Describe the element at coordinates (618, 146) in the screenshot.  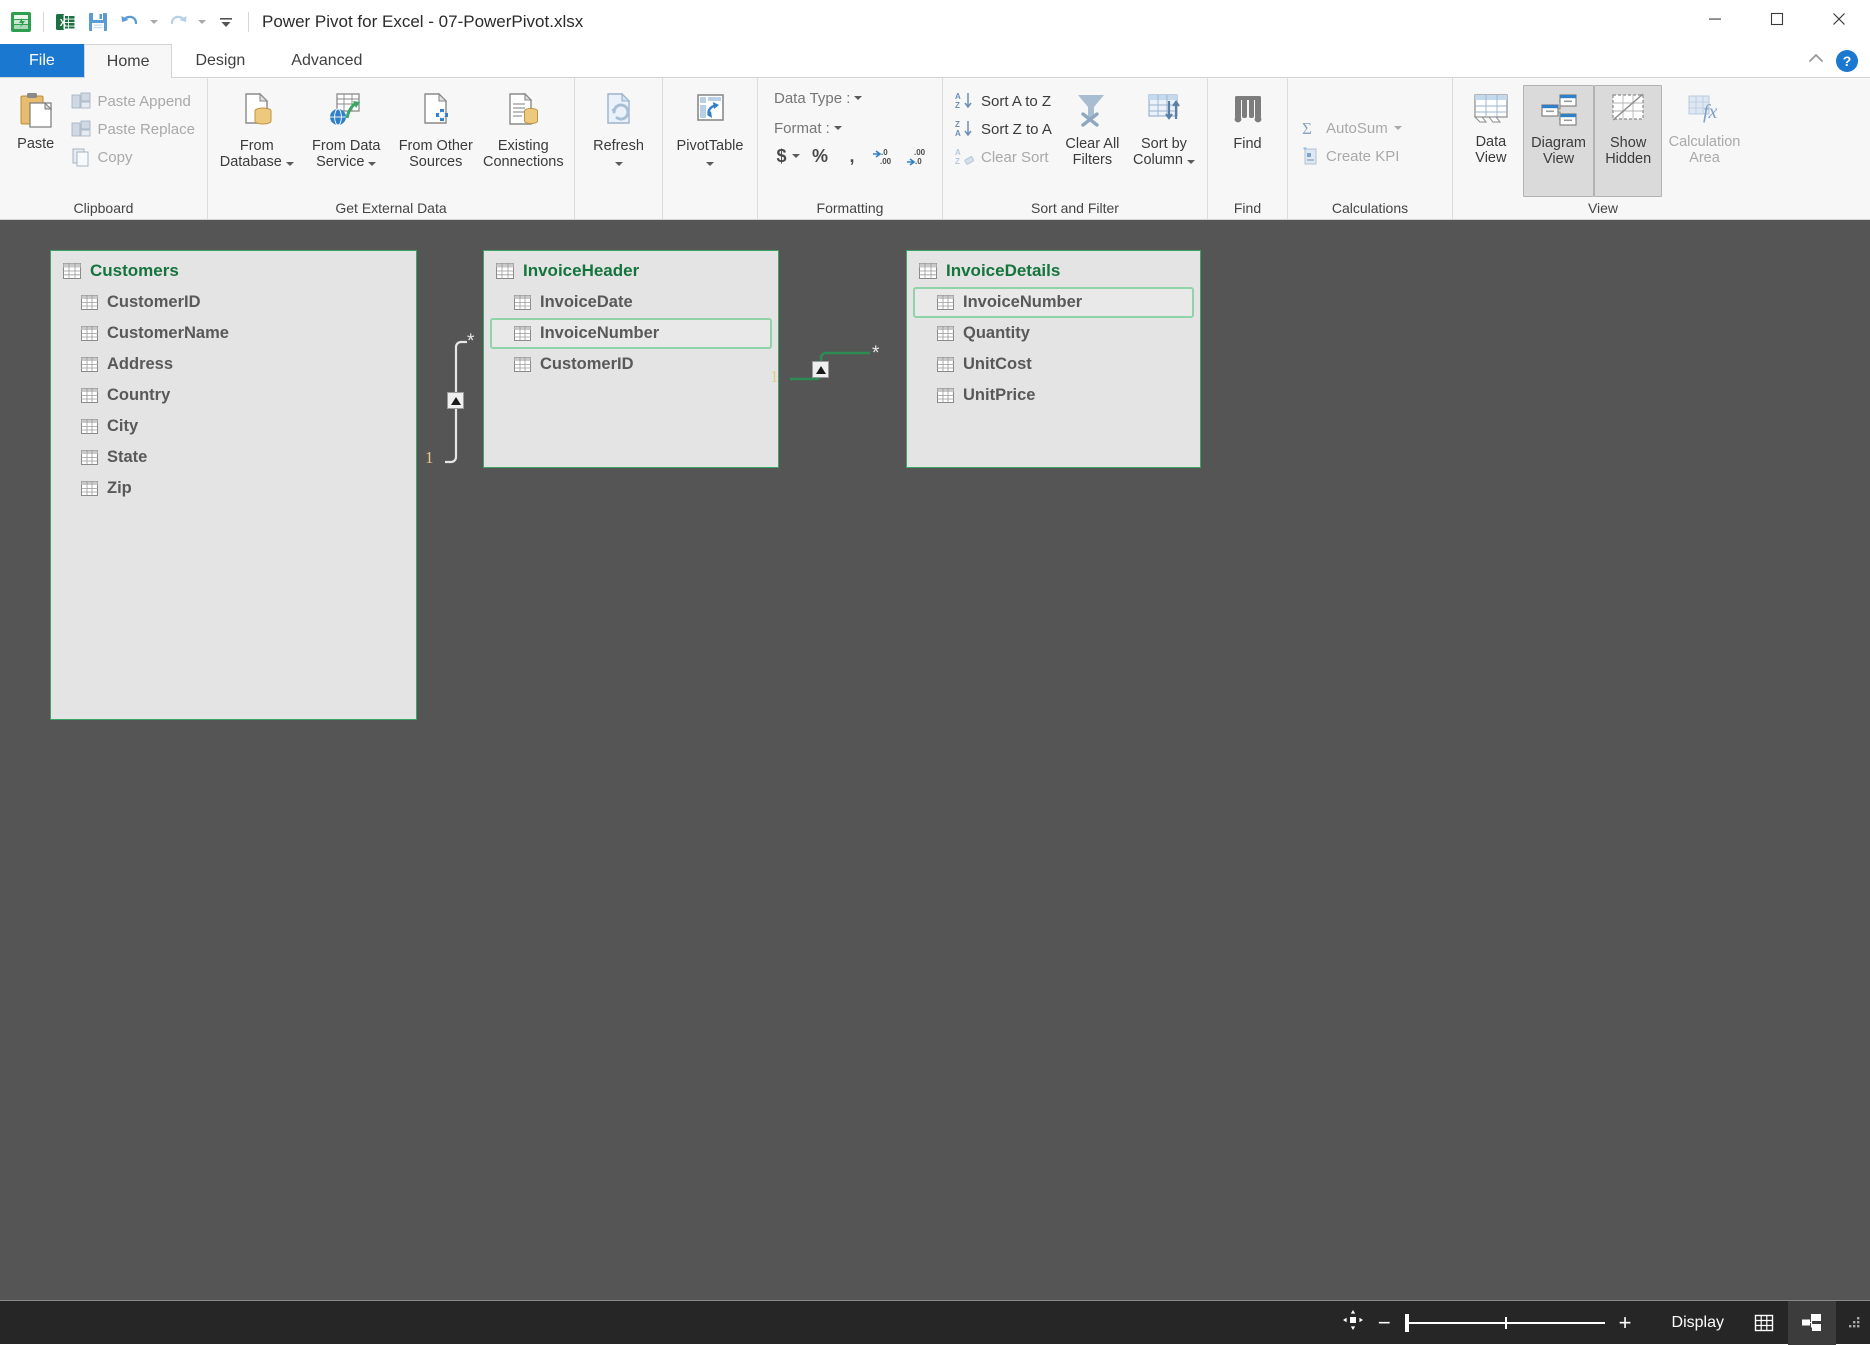
I see `refresh-label: Refresh` at that location.